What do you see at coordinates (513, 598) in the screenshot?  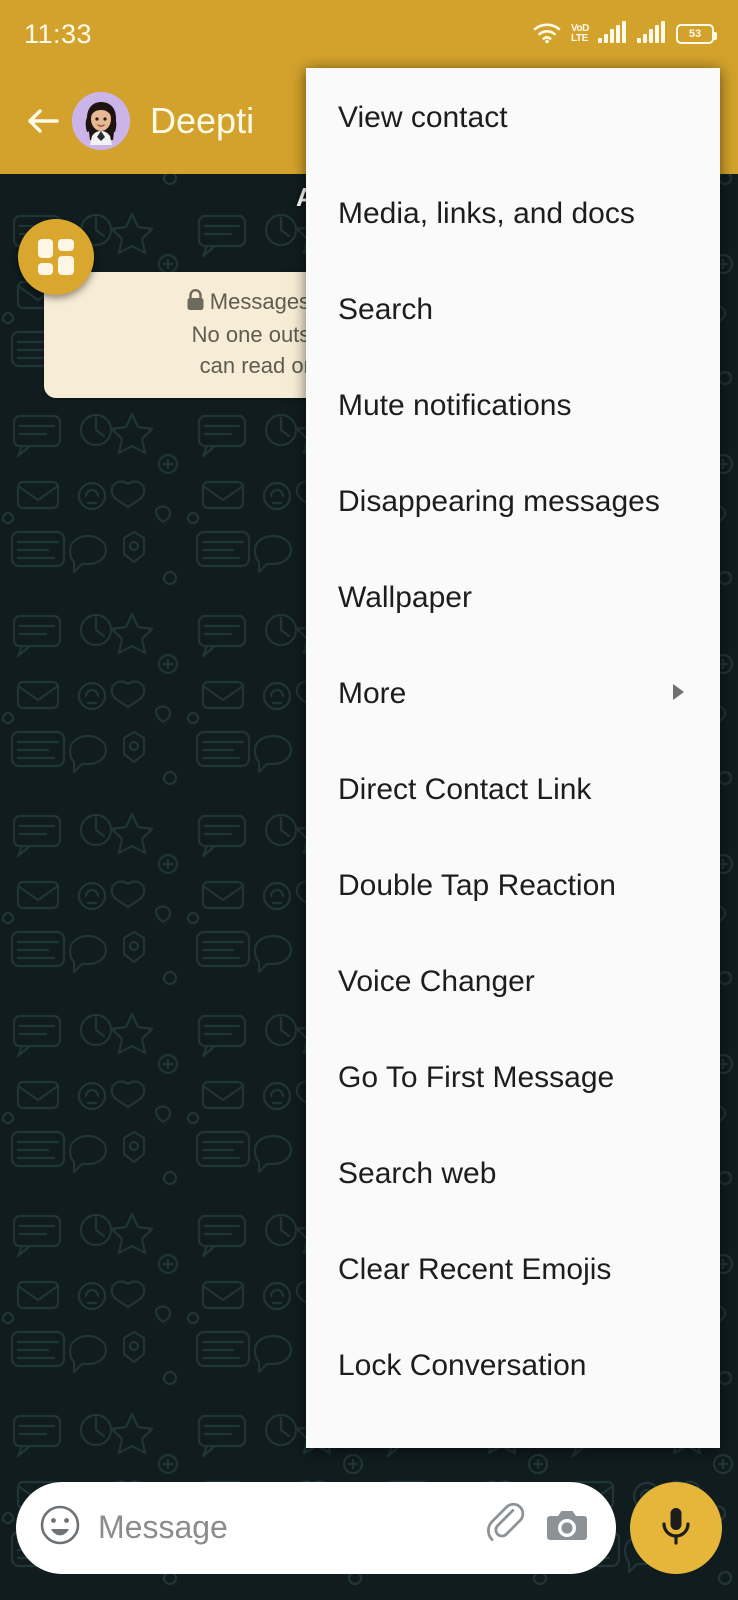 I see `menu-item-wallpaper: Wallpaper` at bounding box center [513, 598].